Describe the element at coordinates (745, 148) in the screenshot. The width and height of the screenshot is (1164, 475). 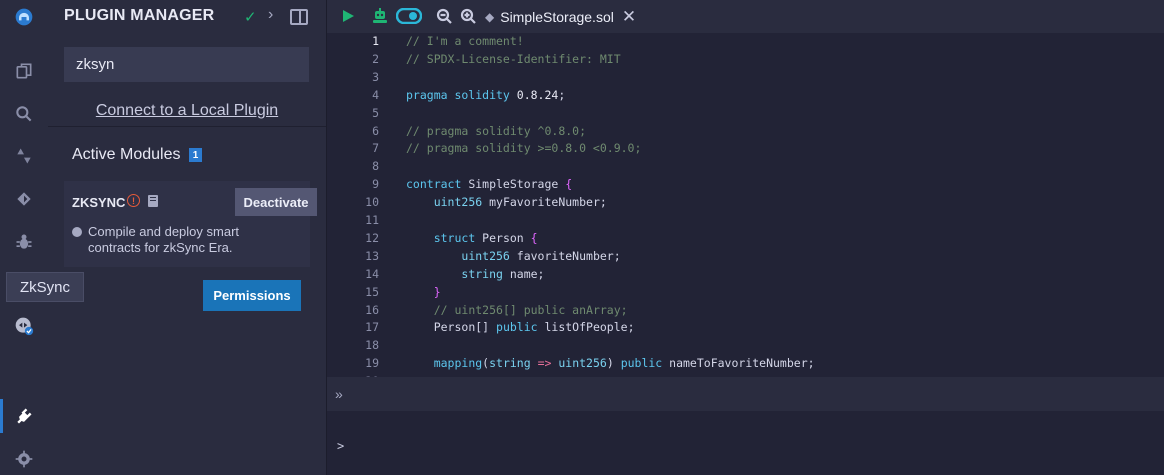
I see `code-line: 7 // pragma solidity >=0.8.0 <0.9.0;` at that location.